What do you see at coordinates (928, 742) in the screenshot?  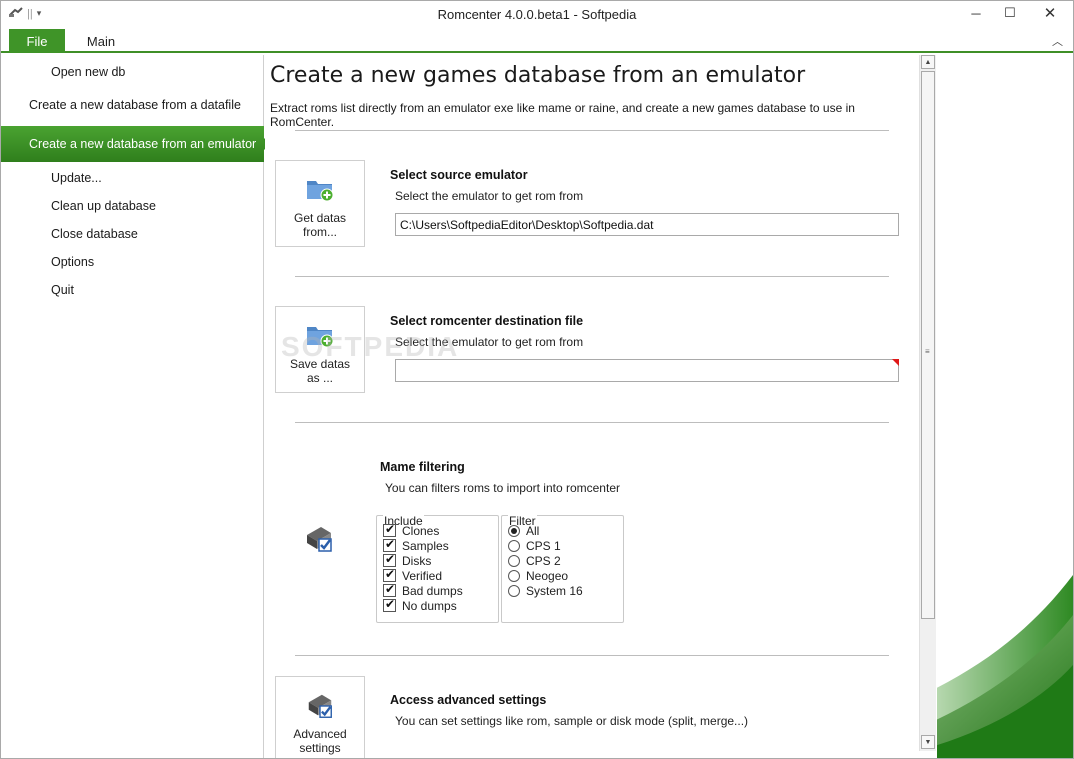 I see `scroll-down-arrow-icon: ▼` at bounding box center [928, 742].